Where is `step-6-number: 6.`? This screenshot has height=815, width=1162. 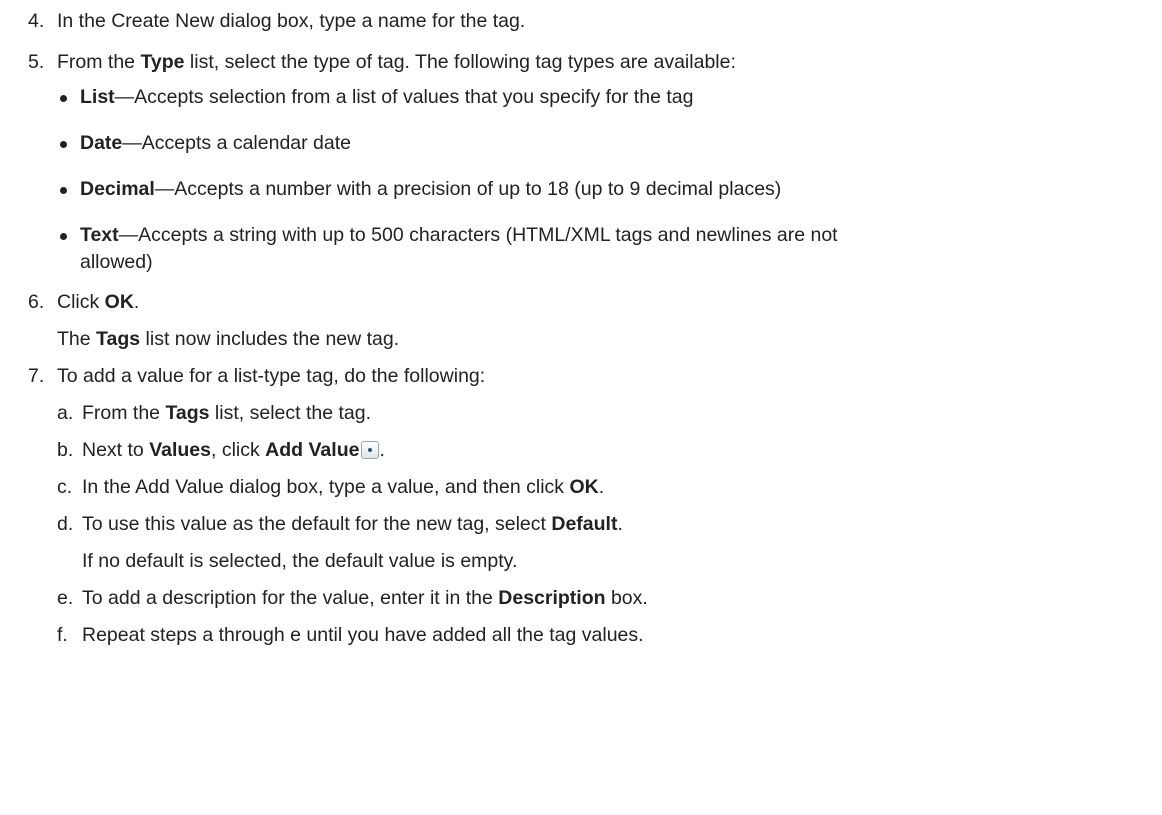
step-6-number: 6. is located at coordinates (36, 302).